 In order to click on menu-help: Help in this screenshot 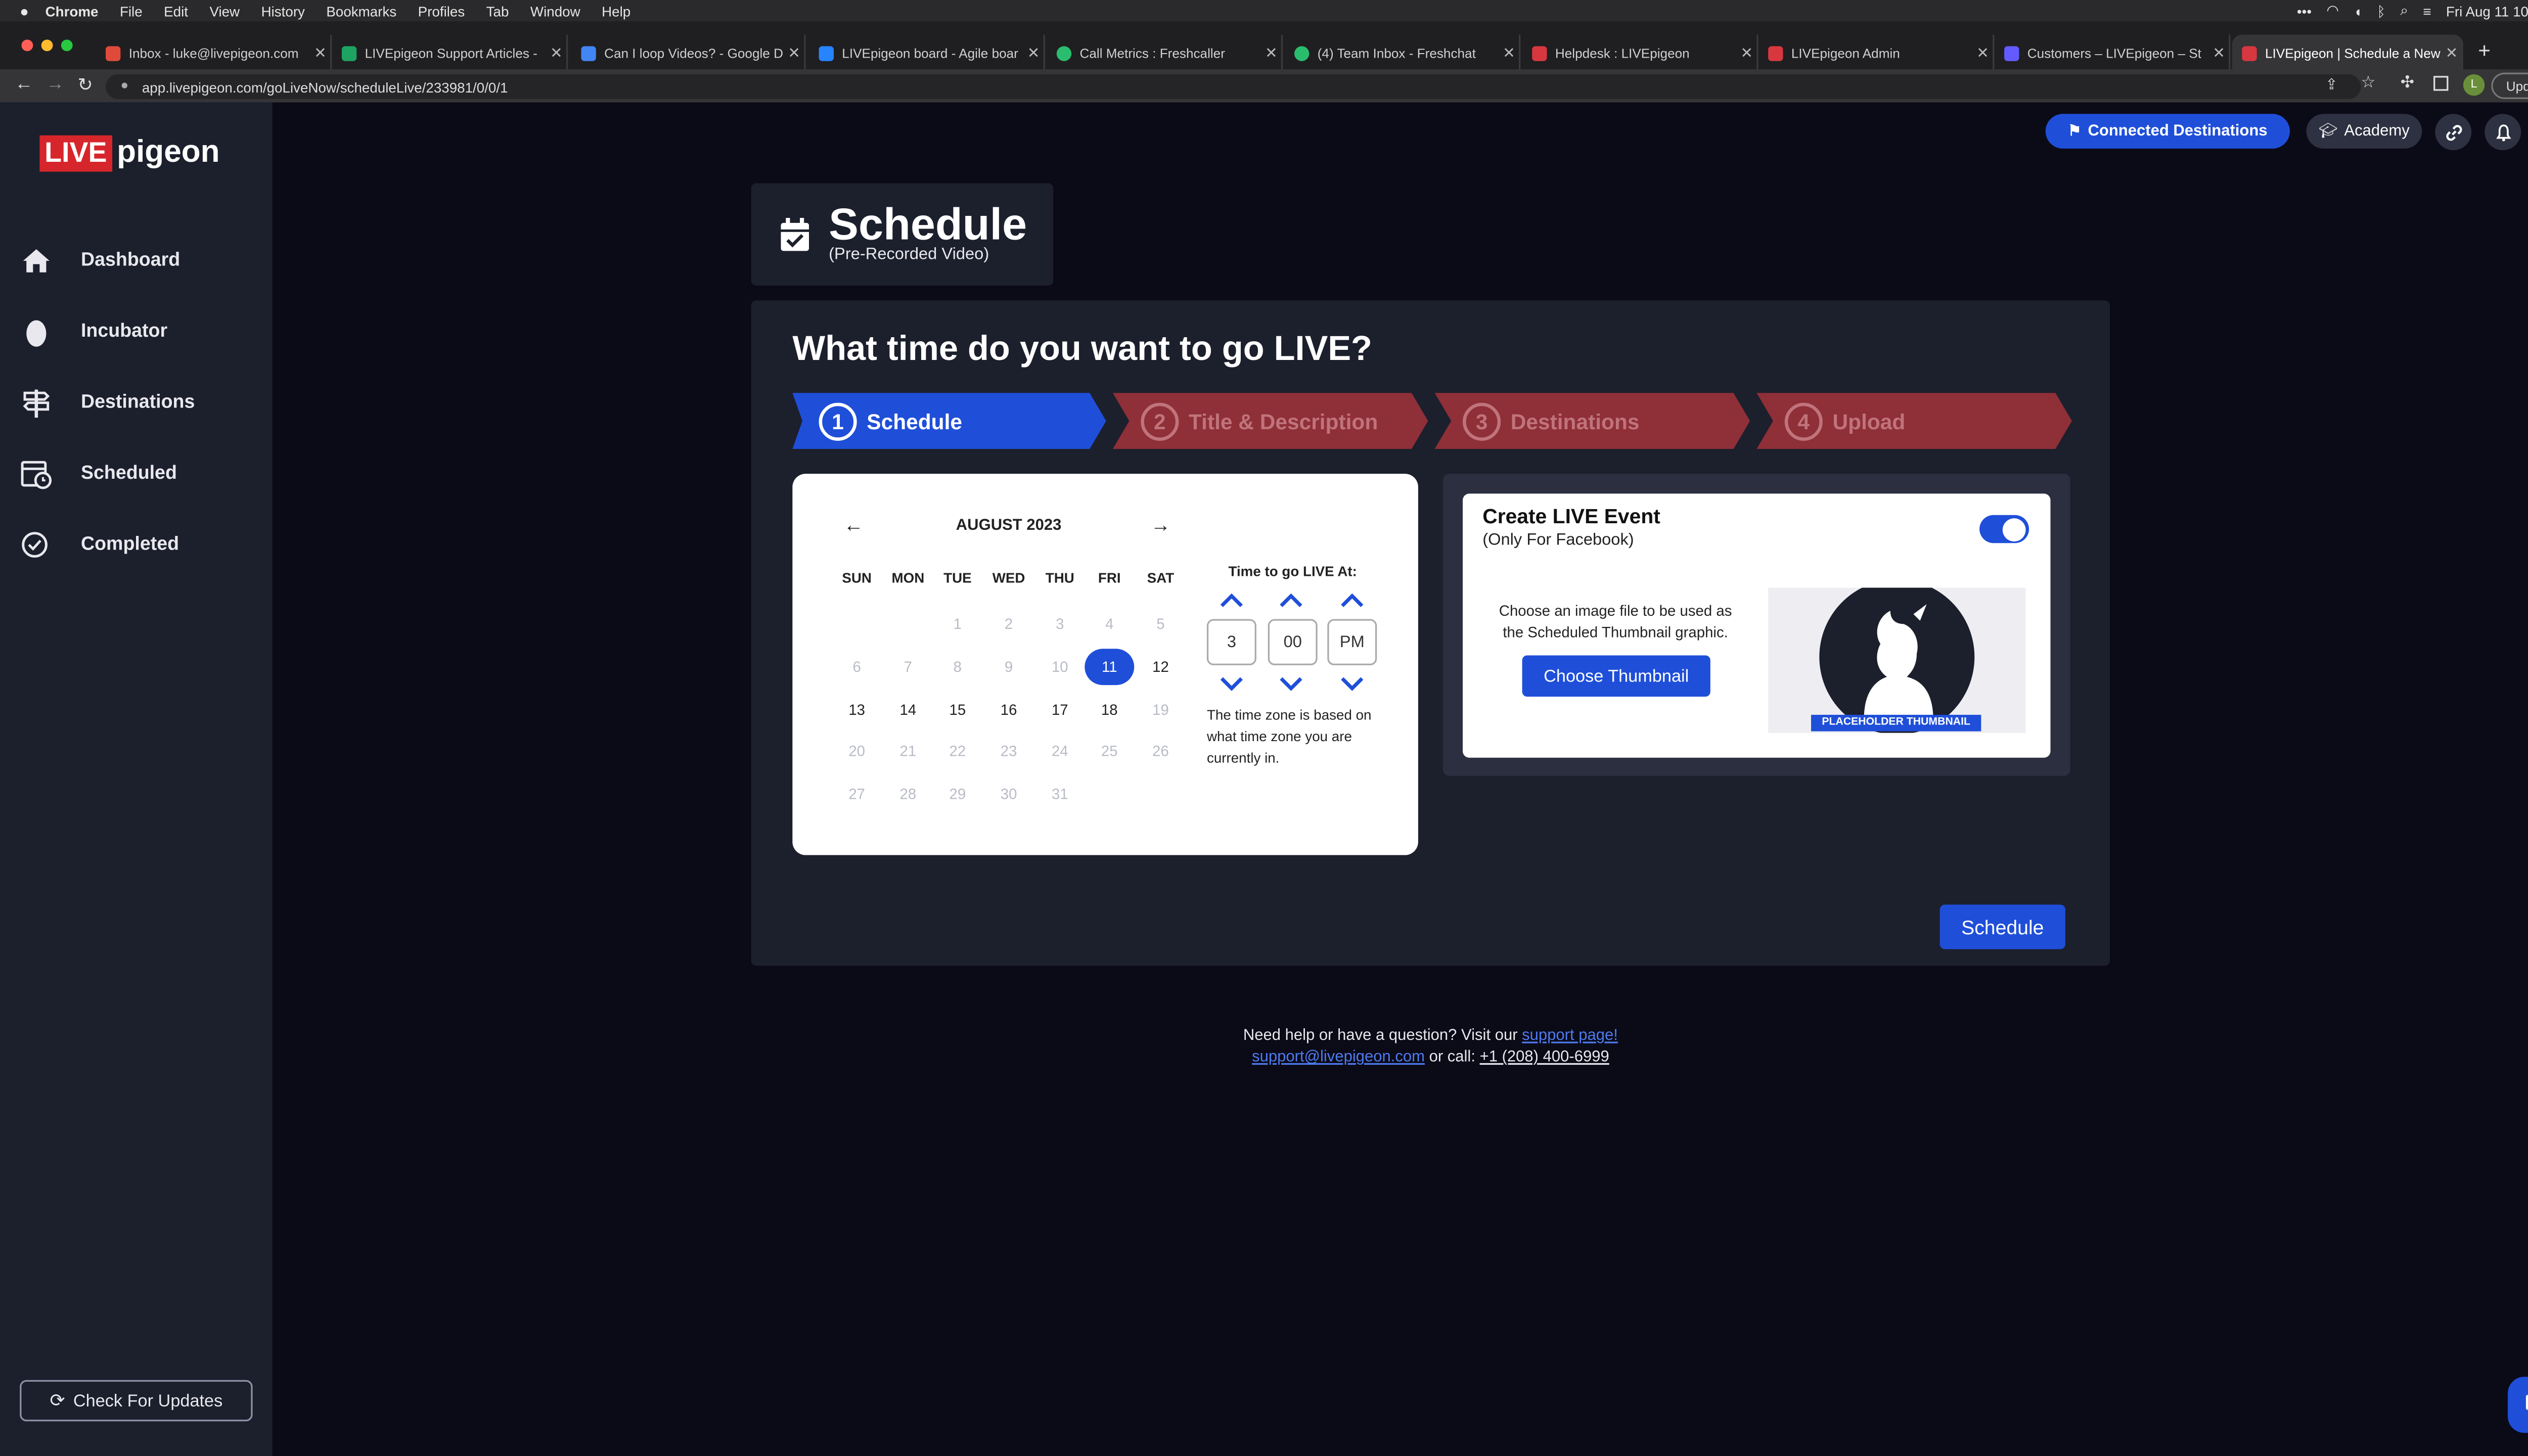, I will do `click(616, 11)`.